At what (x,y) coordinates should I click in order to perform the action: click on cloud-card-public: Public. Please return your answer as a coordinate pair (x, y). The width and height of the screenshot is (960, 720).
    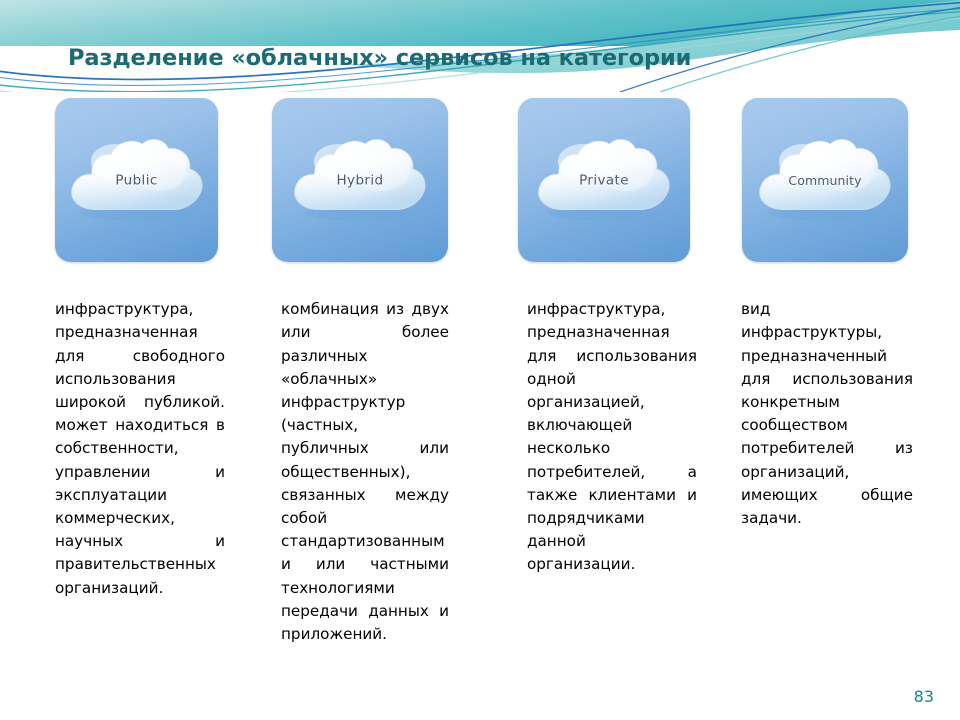
    Looking at the image, I should click on (136, 180).